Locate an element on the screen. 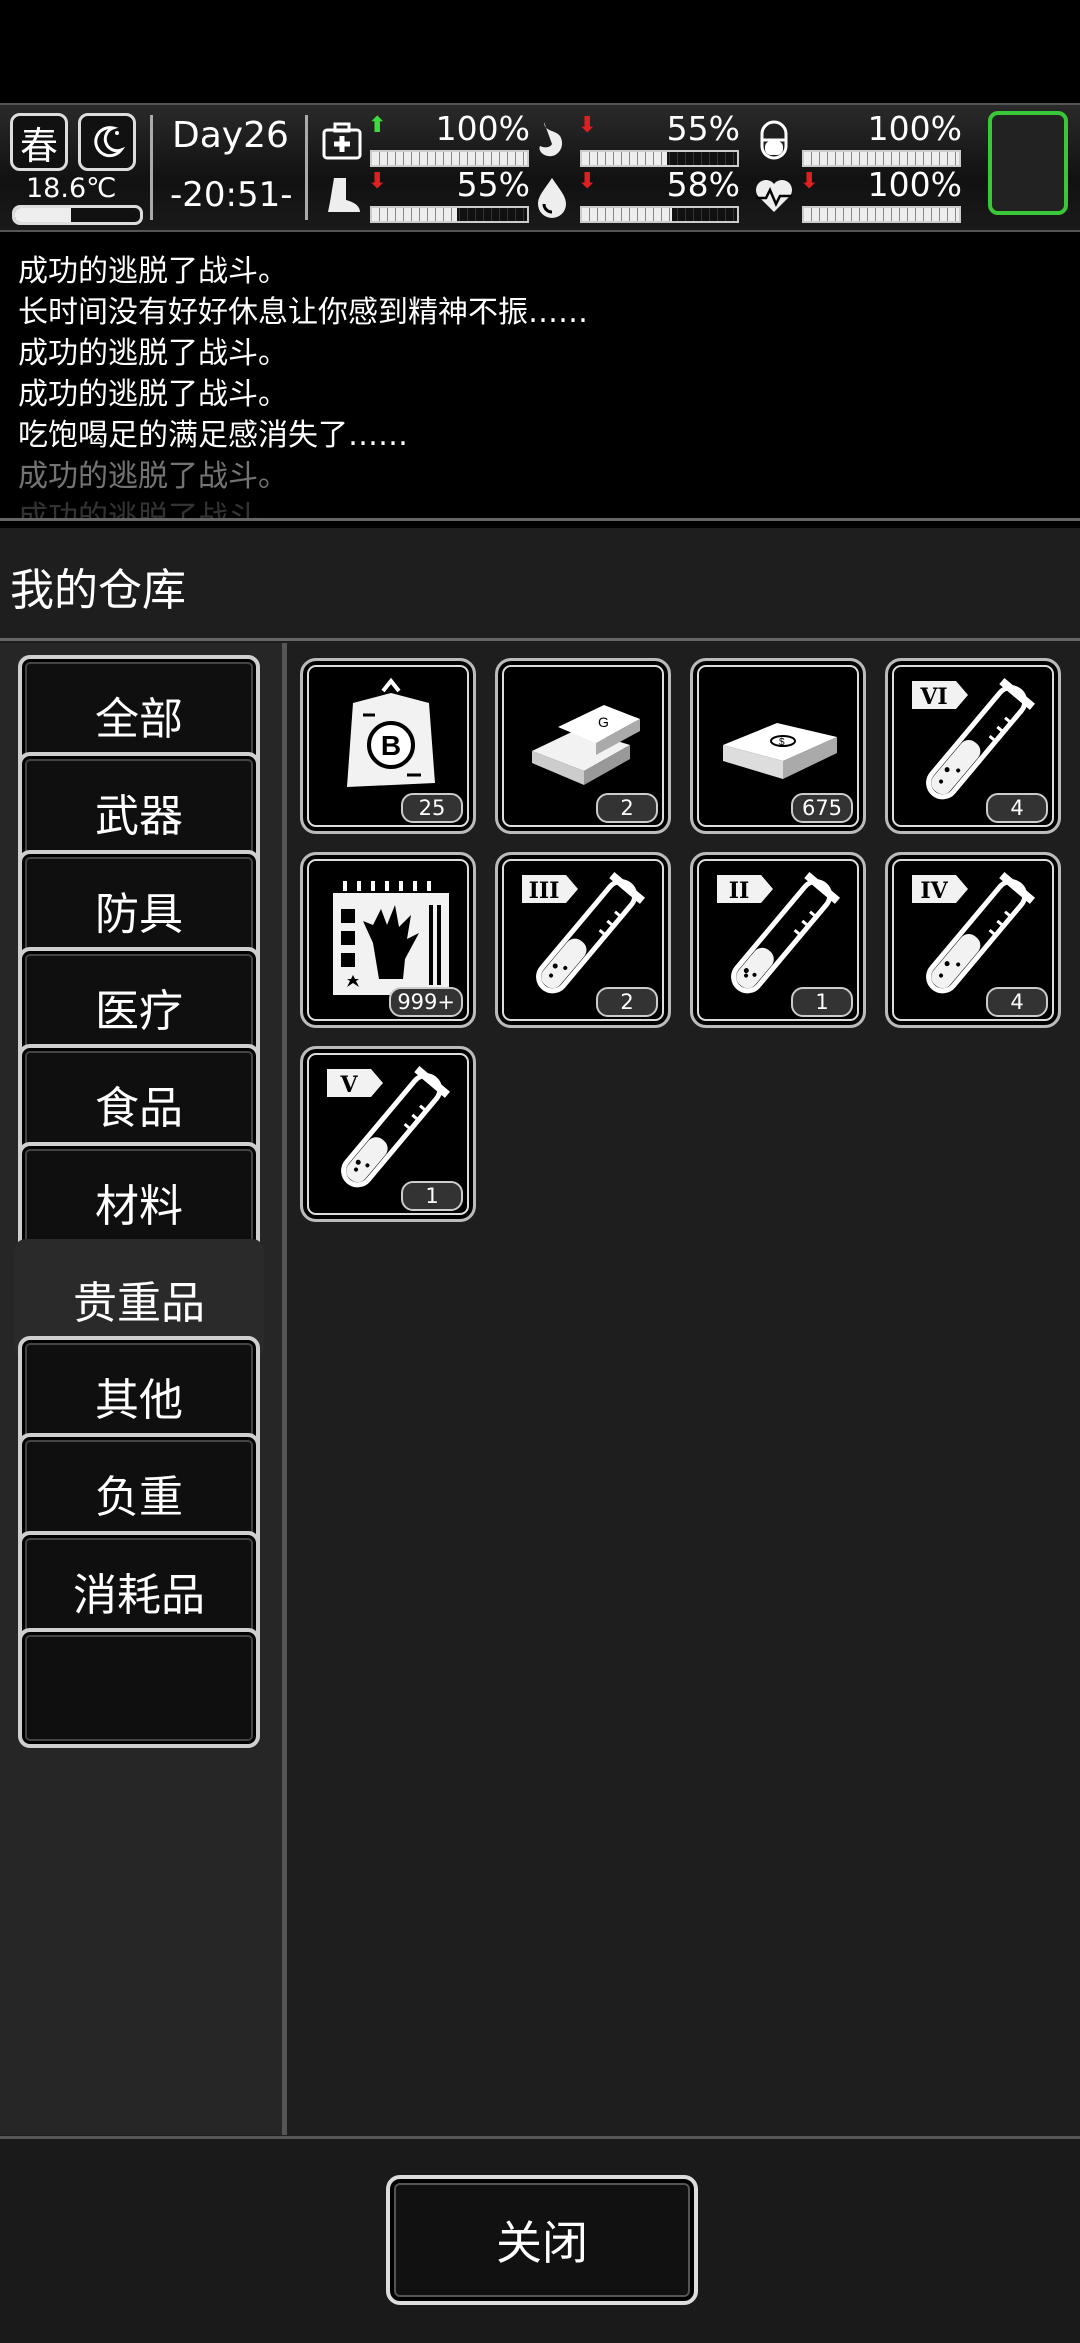  day-counter: Day26 is located at coordinates (230, 135).